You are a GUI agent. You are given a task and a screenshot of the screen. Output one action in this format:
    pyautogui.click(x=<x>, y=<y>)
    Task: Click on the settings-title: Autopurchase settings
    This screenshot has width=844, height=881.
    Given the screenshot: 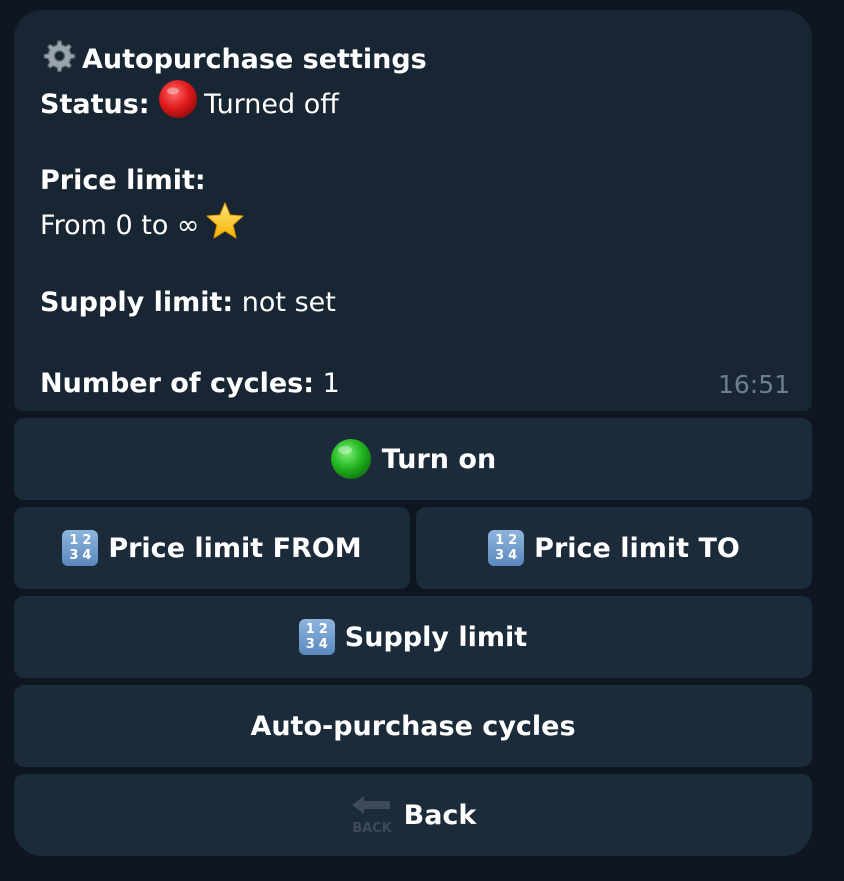 What is the action you would take?
    pyautogui.click(x=254, y=59)
    